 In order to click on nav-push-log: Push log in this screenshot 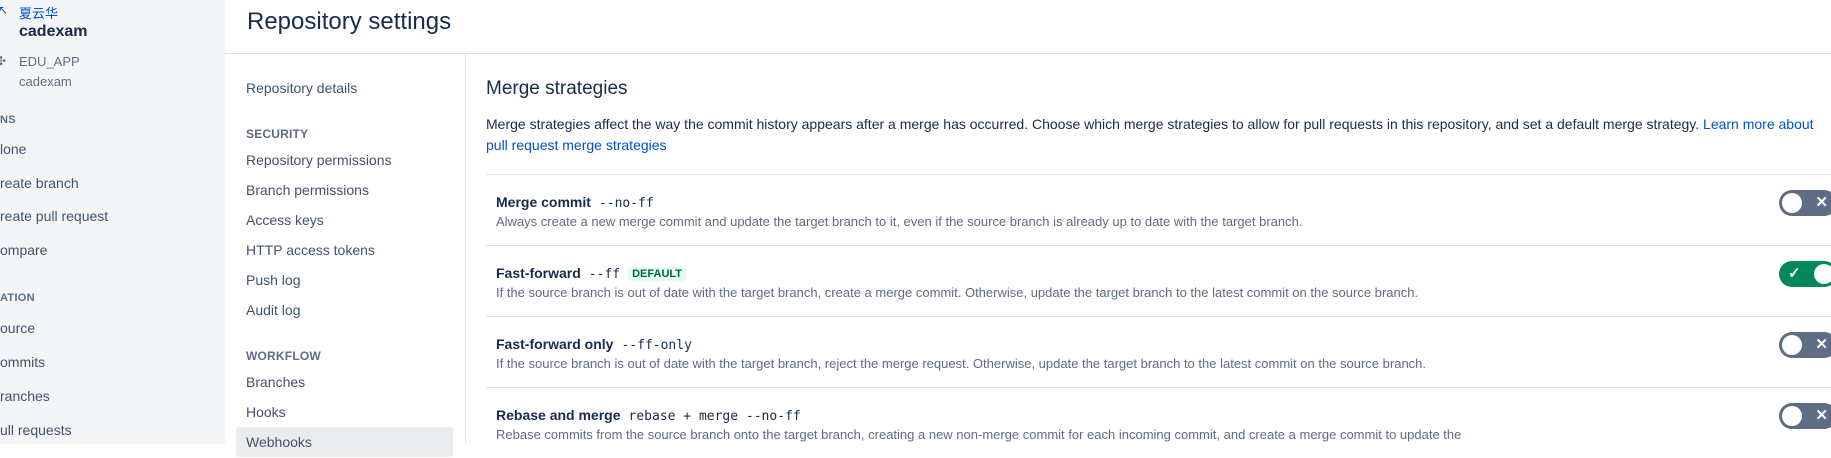, I will do `click(273, 280)`.